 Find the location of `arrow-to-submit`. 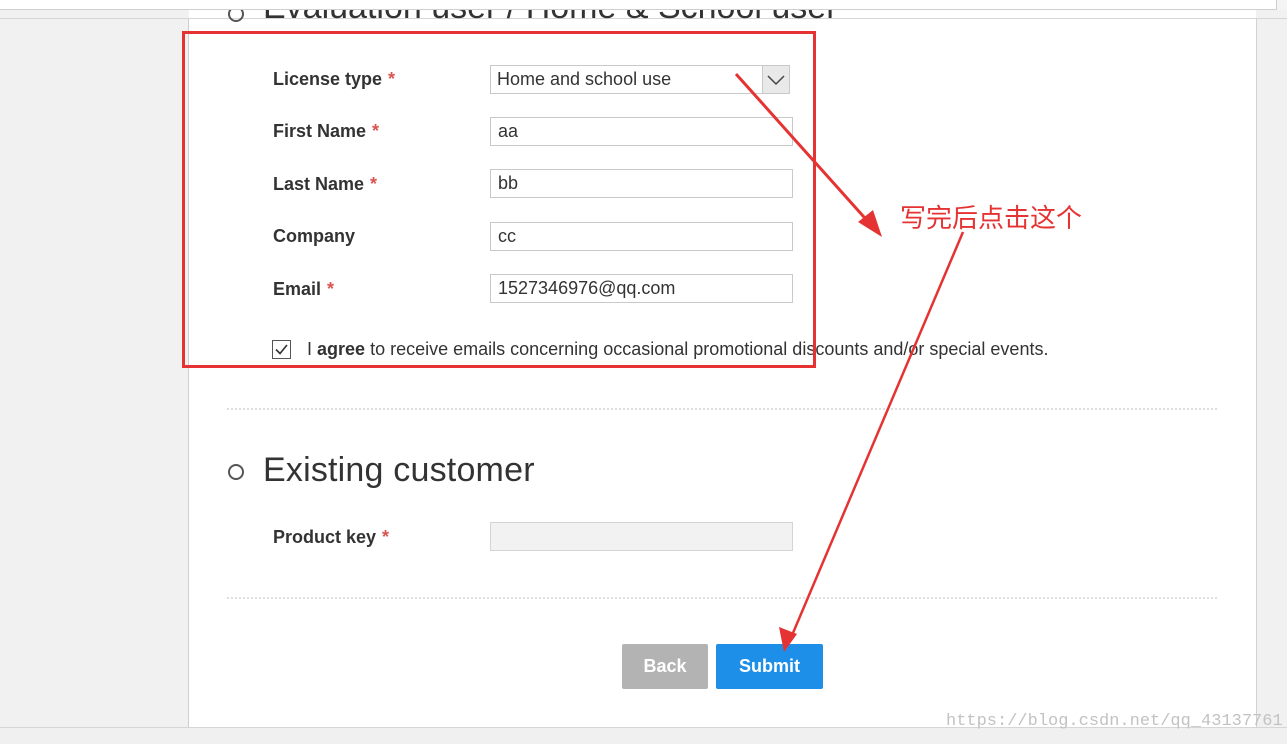

arrow-to-submit is located at coordinates (872, 441).